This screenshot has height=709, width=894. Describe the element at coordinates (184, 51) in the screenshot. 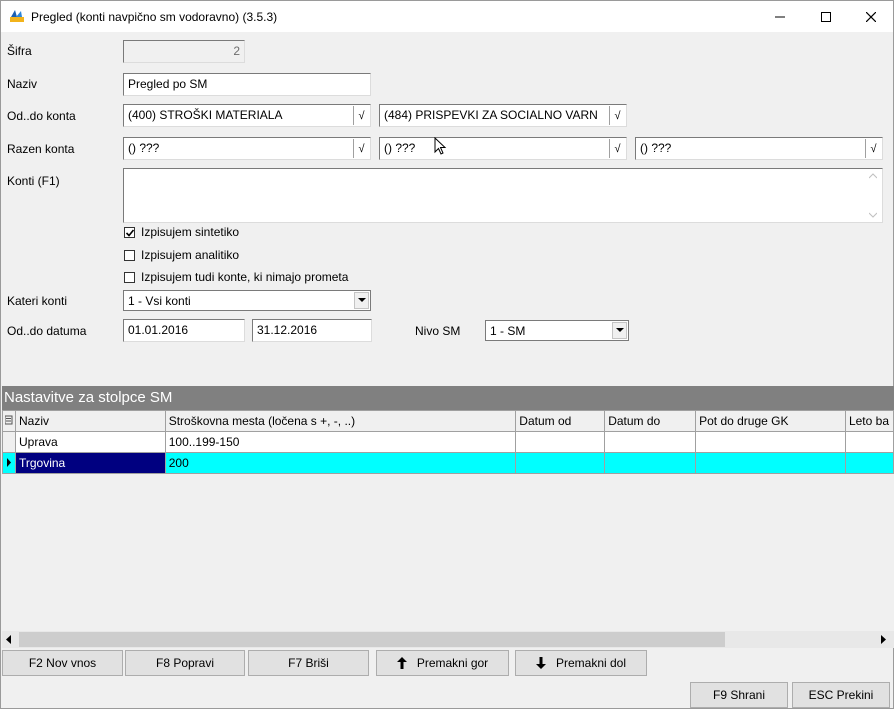

I see `sifra-field: 2` at that location.